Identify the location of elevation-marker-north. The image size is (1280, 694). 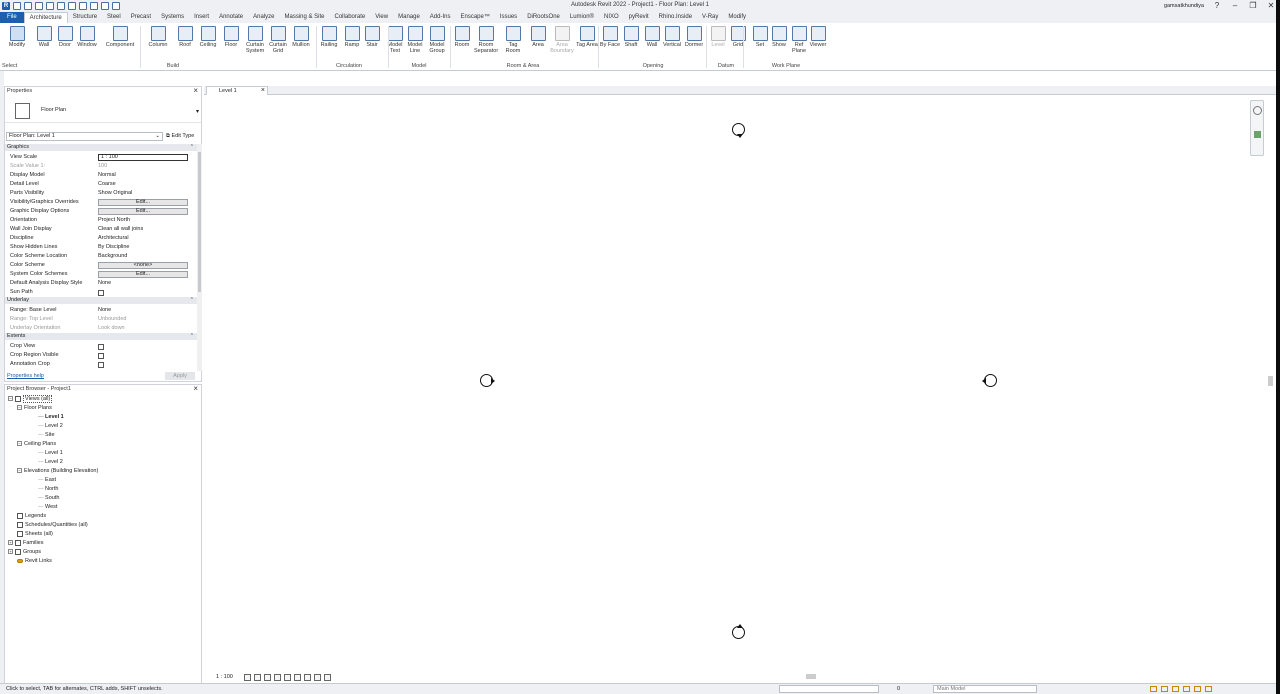
(738, 130).